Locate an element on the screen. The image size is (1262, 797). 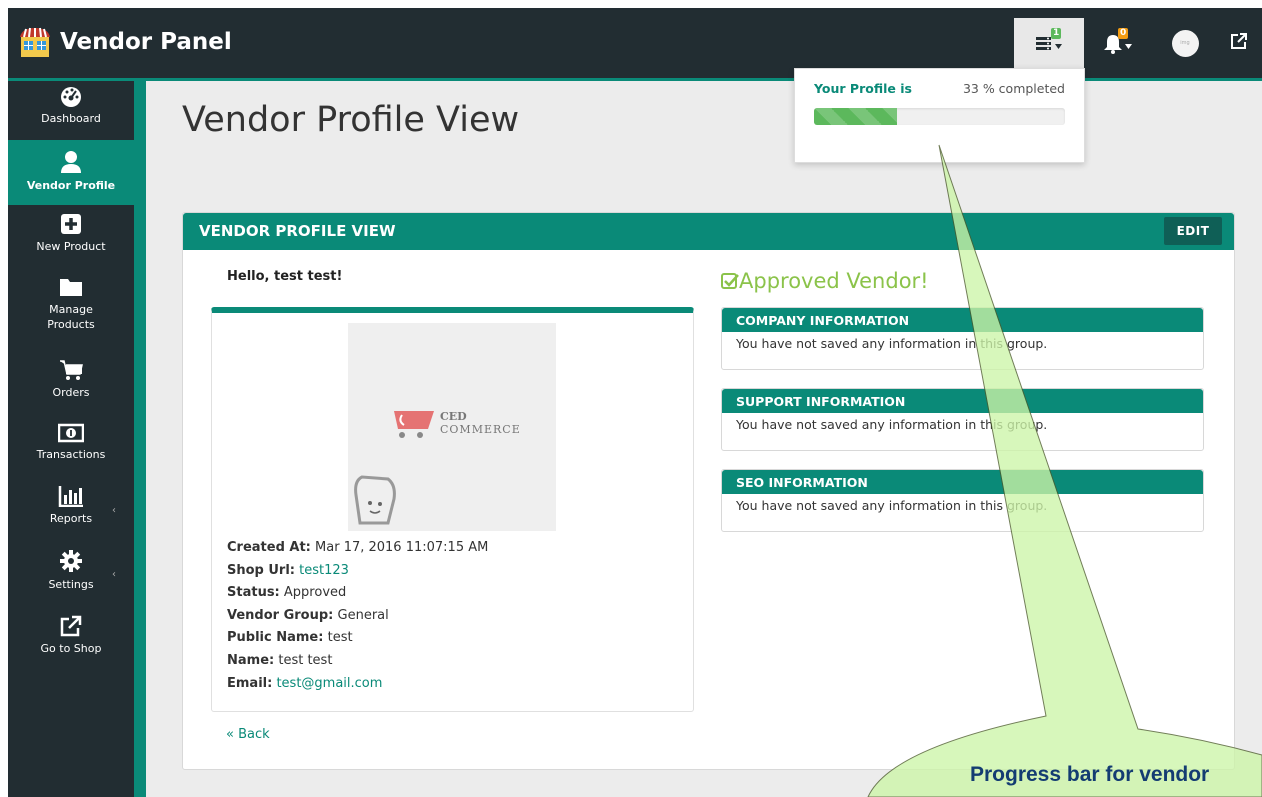
public-name-row: Public Name: test is located at coordinates (290, 638).